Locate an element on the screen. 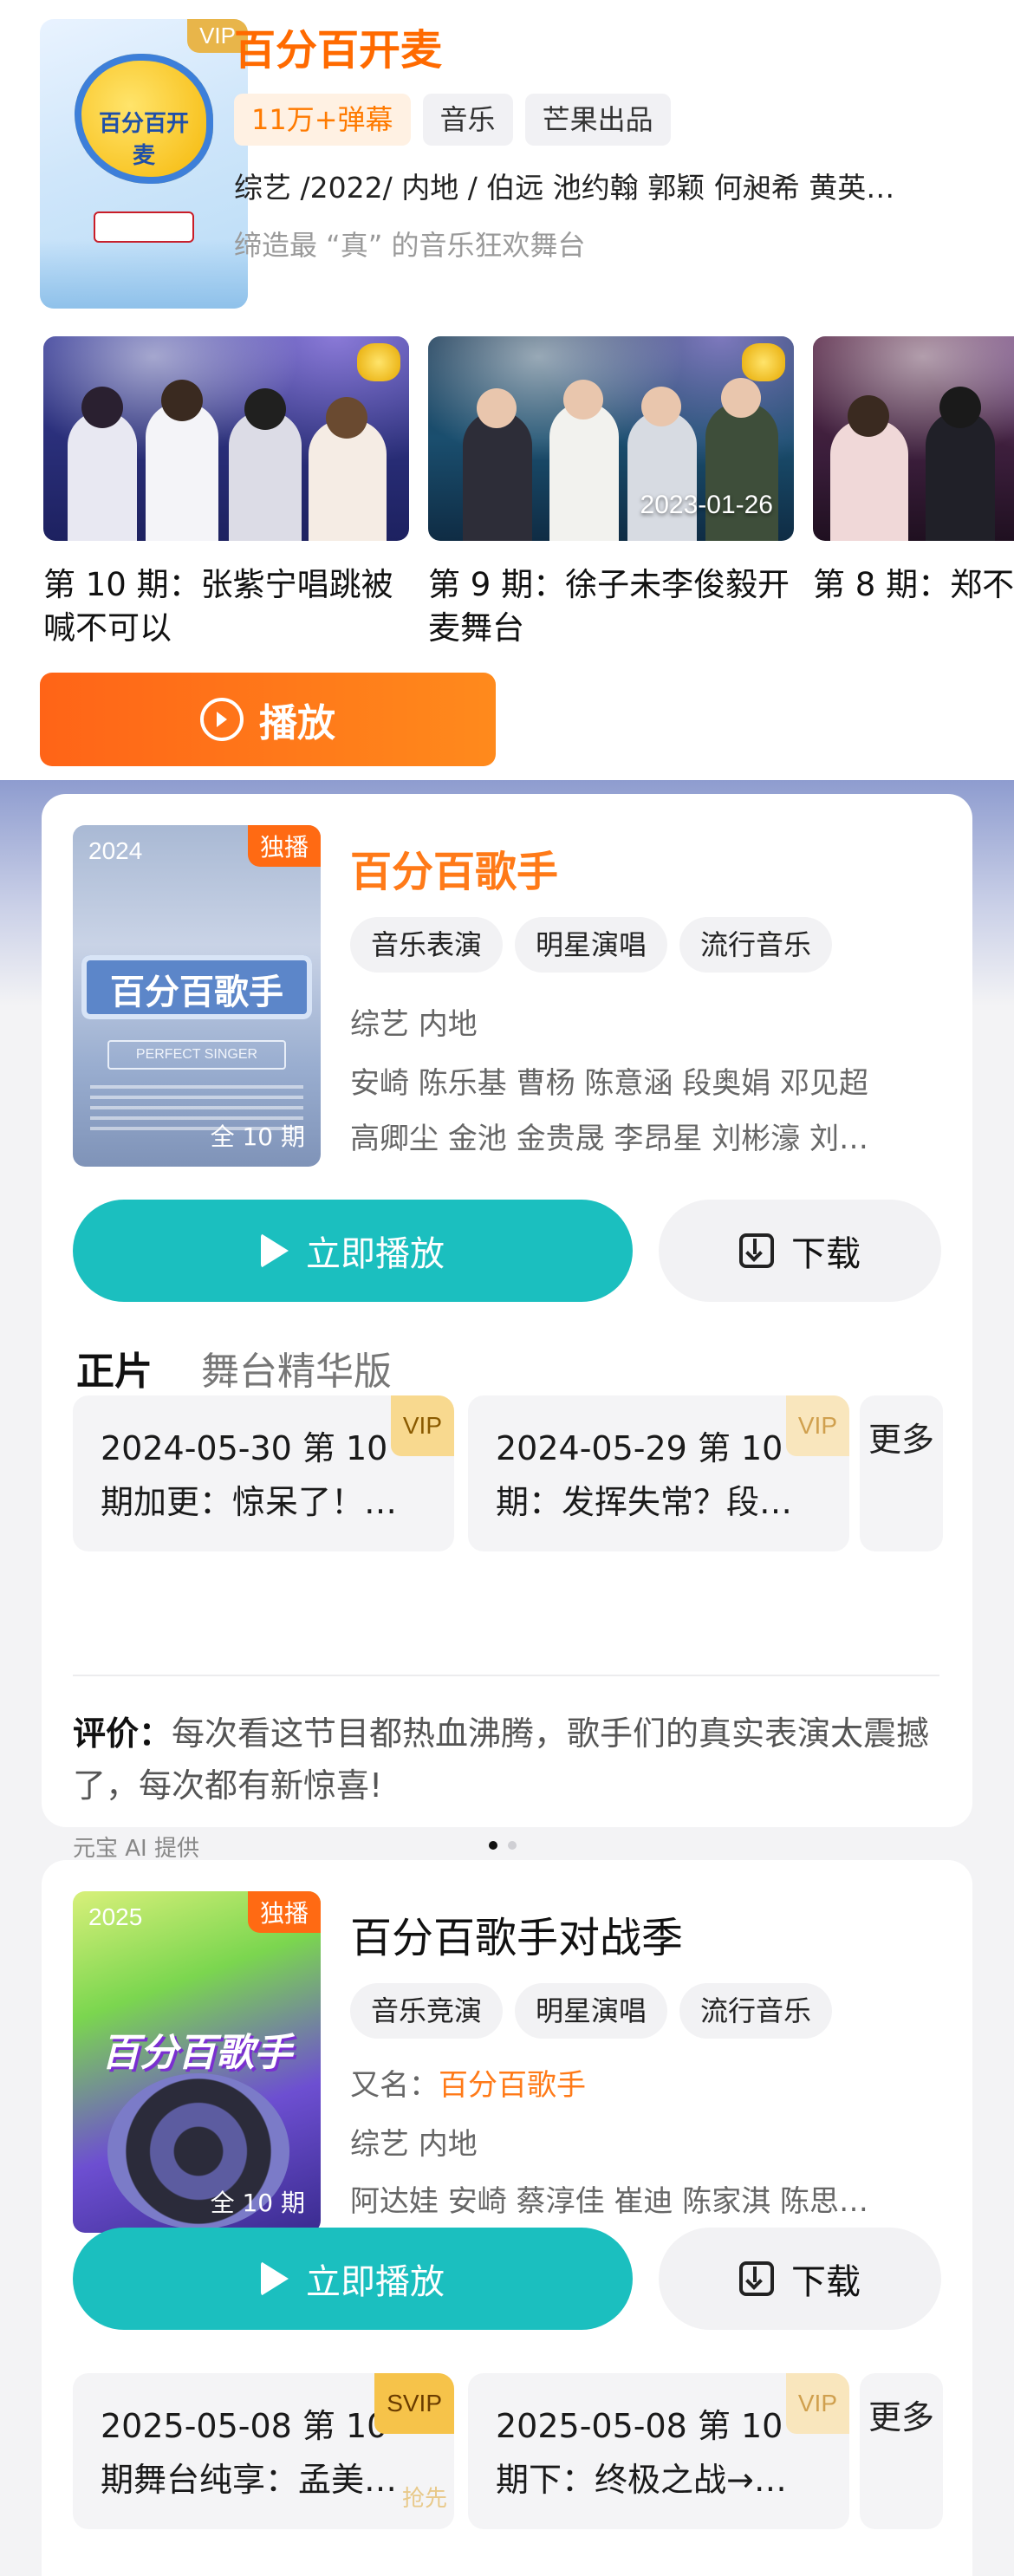  genre-tags: 音乐表演 明星演唱 流行音乐 is located at coordinates (591, 945).